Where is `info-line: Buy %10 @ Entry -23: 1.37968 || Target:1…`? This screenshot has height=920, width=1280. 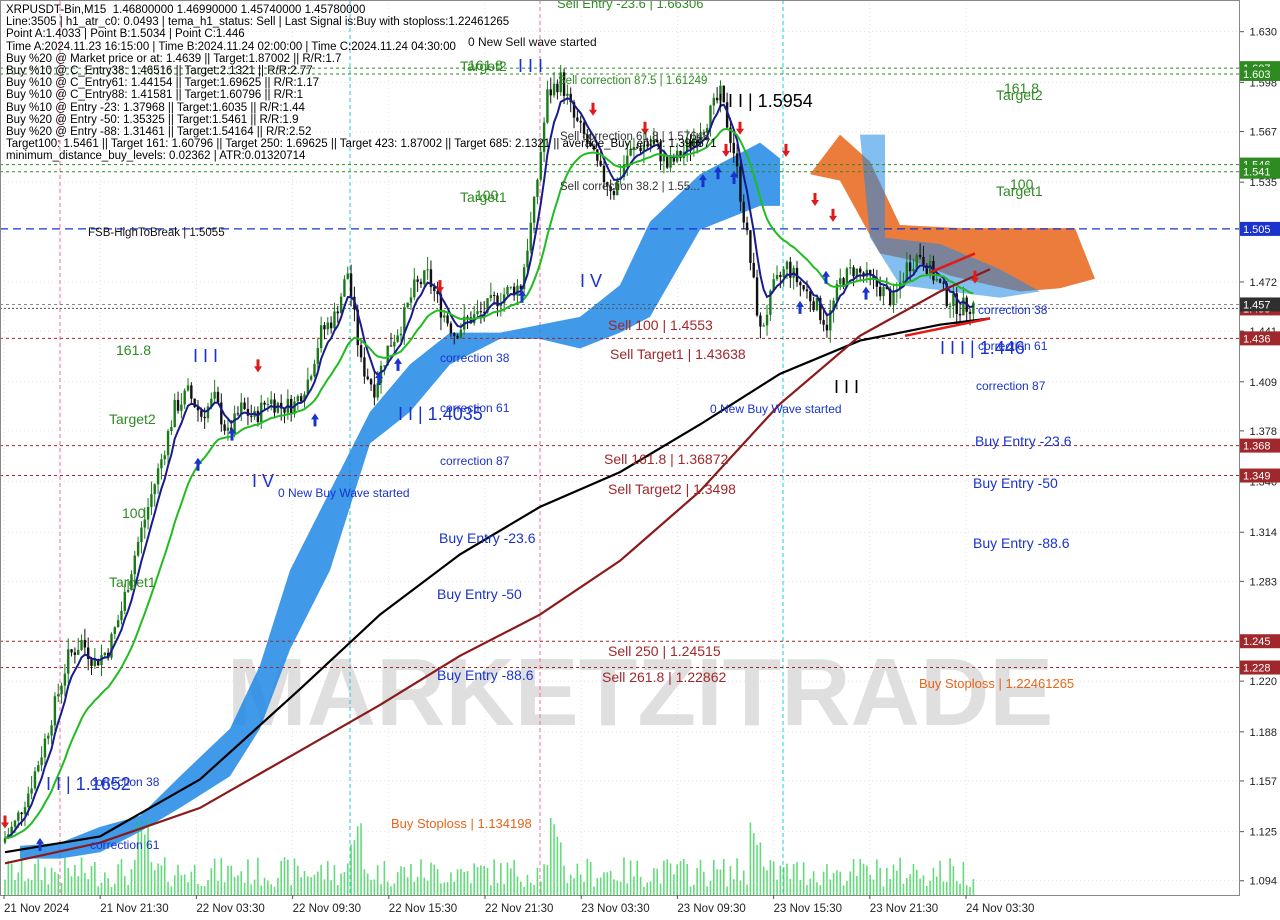 info-line: Buy %10 @ Entry -23: 1.37968 || Target:1… is located at coordinates (155, 107).